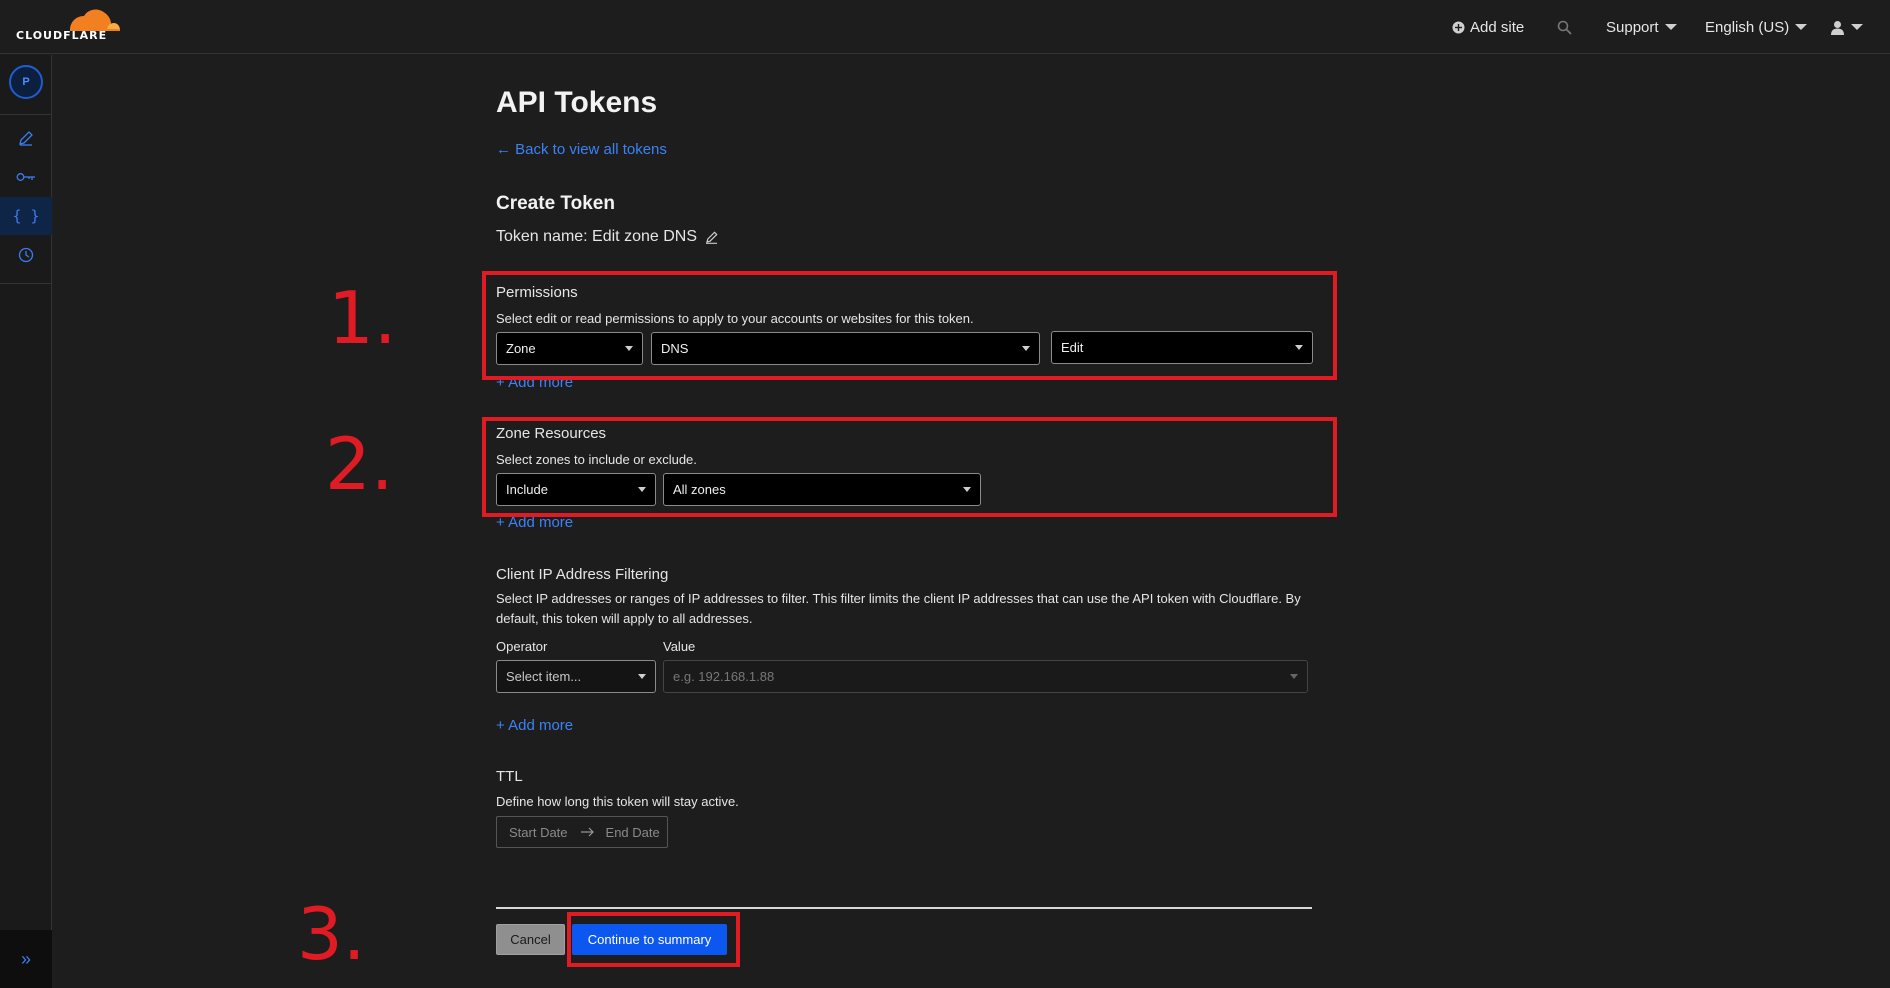 This screenshot has width=1890, height=988. What do you see at coordinates (62, 35) in the screenshot?
I see `logo-wordmark: CLOUDFLARE` at bounding box center [62, 35].